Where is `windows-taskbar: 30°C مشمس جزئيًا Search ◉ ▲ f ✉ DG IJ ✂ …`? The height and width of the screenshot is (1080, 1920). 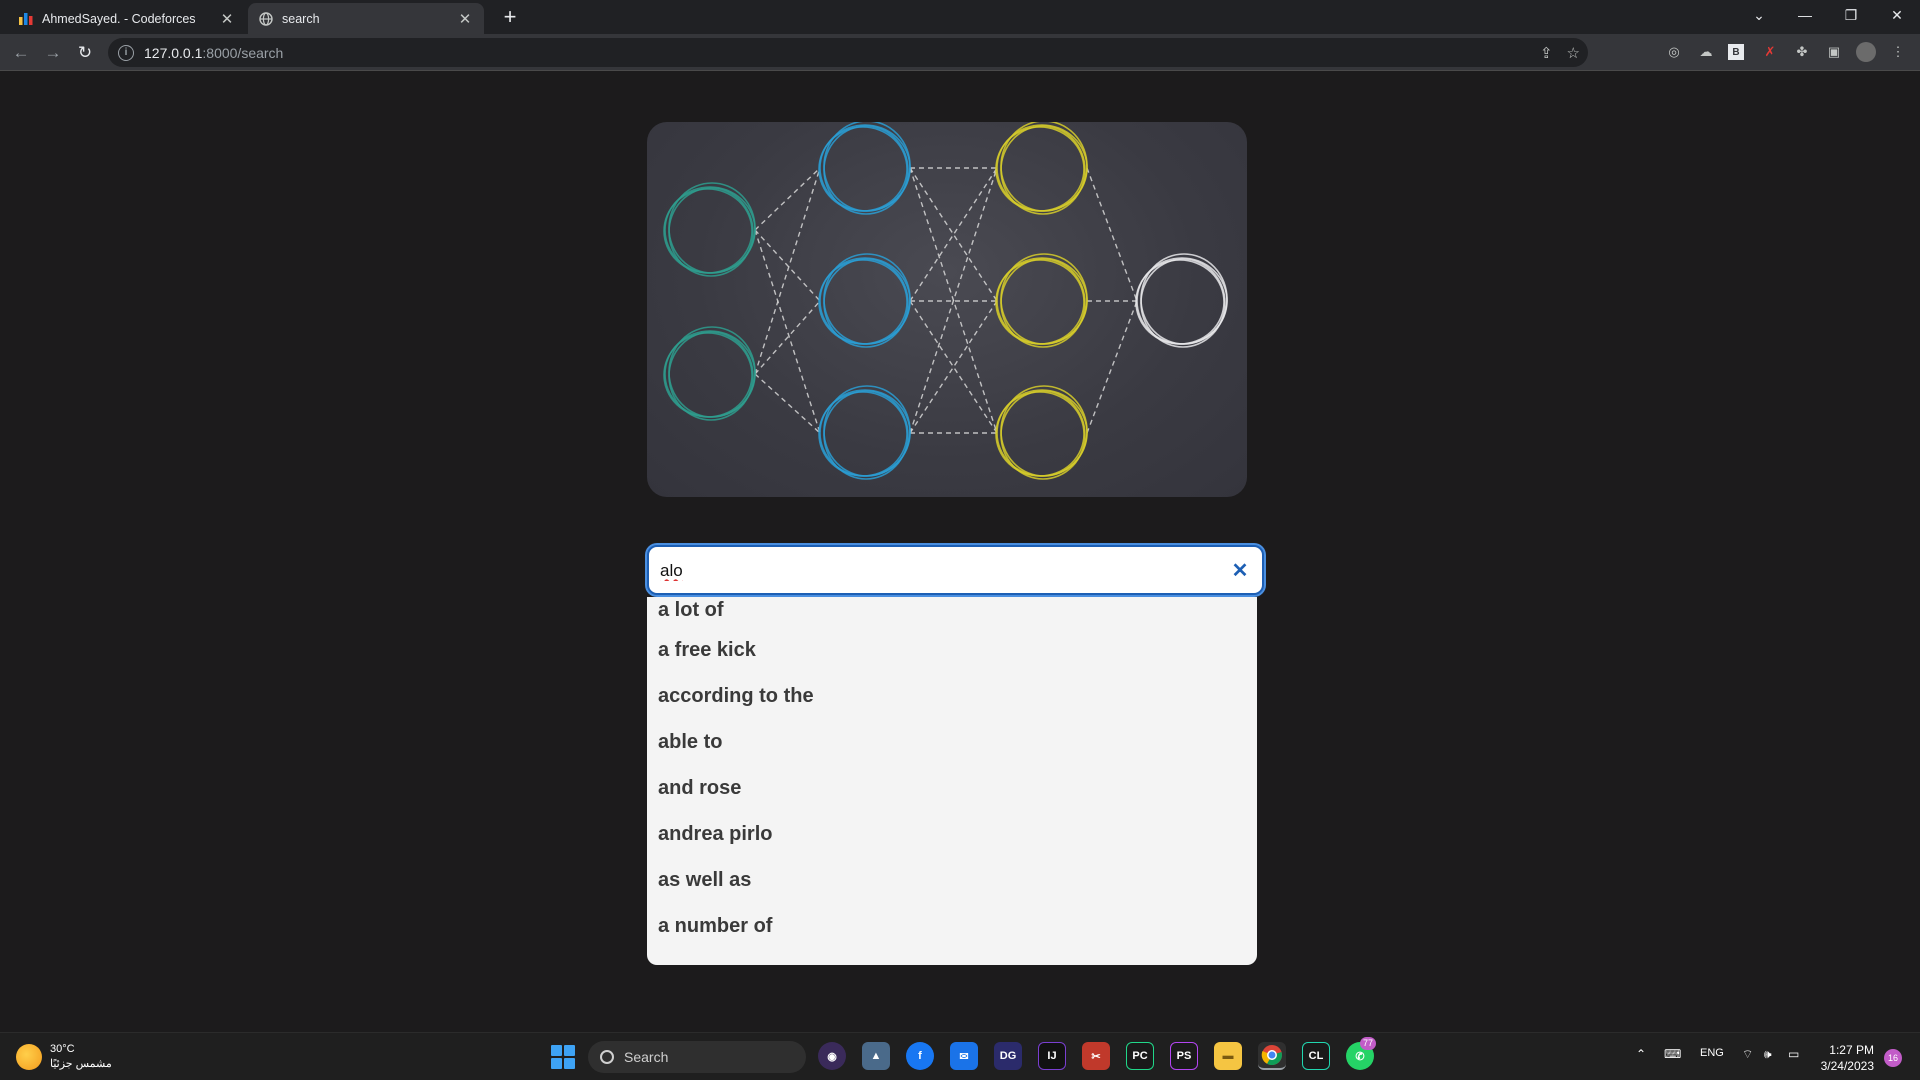 windows-taskbar: 30°C مشمس جزئيًا Search ◉ ▲ f ✉ DG IJ ✂ … is located at coordinates (960, 1056).